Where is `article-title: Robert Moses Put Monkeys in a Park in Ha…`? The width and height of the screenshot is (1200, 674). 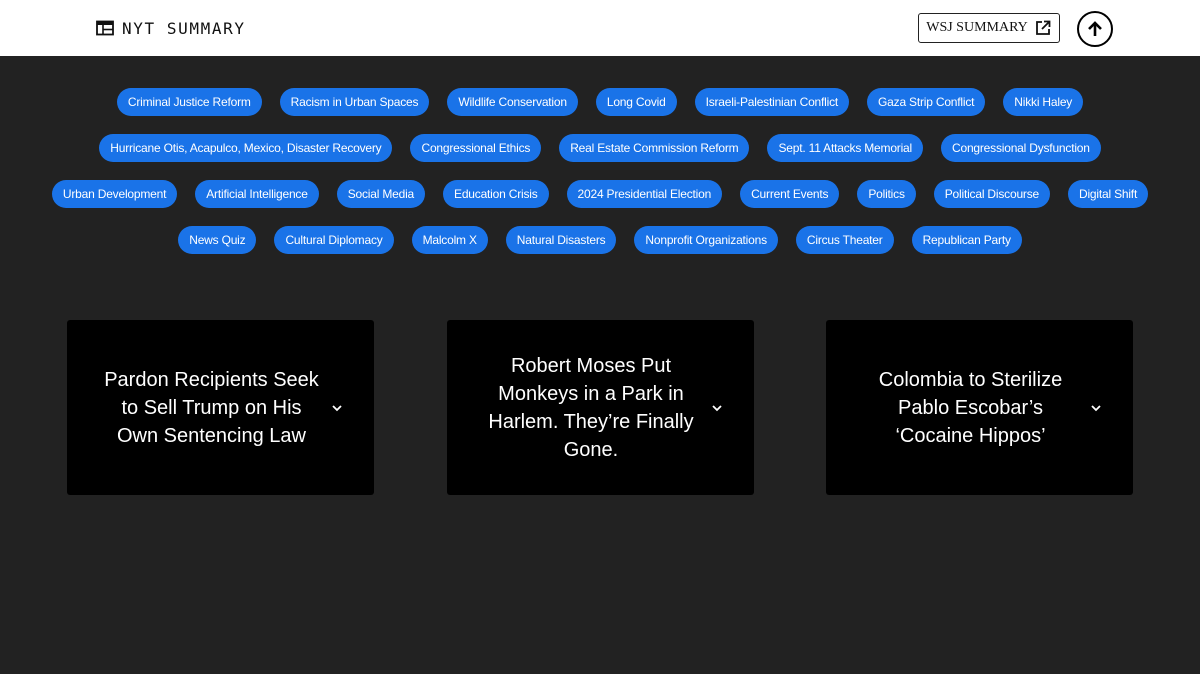
article-title: Robert Moses Put Monkeys in a Park in Ha… is located at coordinates (591, 407).